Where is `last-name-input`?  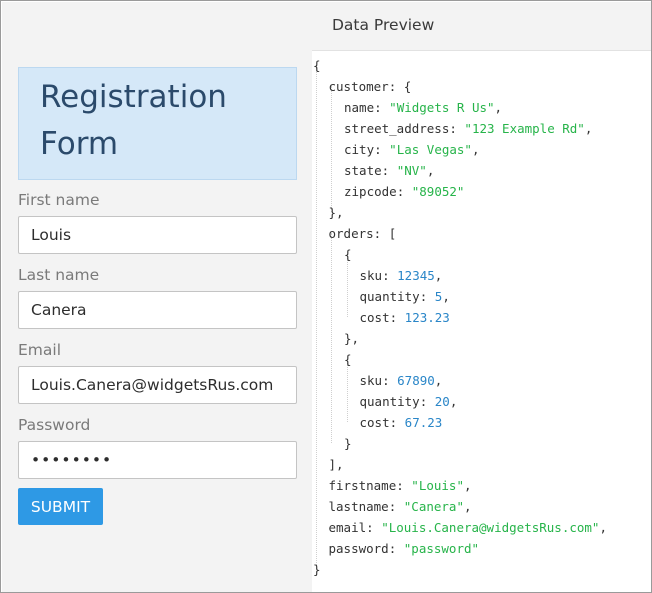 last-name-input is located at coordinates (157, 310).